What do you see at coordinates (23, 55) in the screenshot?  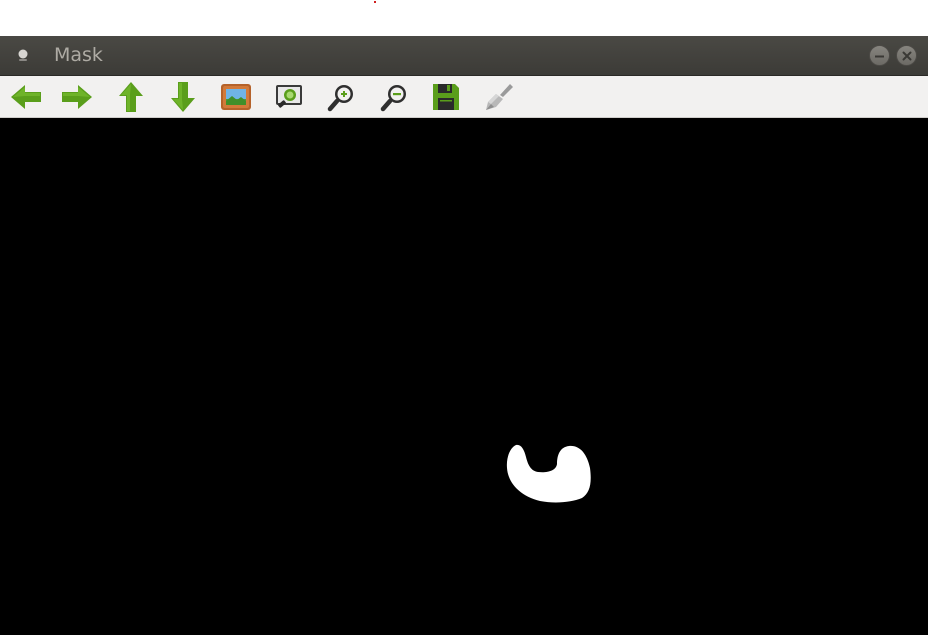 I see `app-icon` at bounding box center [23, 55].